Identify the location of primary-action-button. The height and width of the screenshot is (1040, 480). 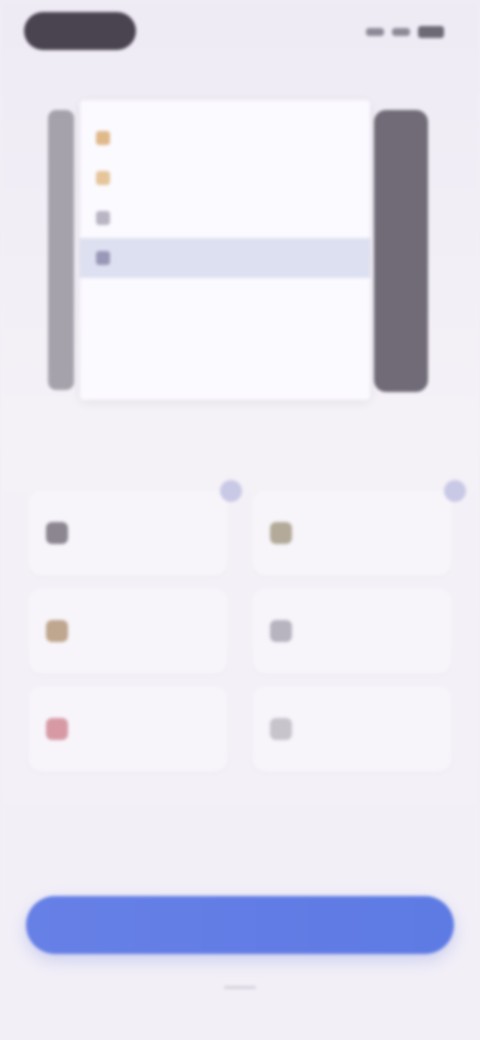
(240, 925).